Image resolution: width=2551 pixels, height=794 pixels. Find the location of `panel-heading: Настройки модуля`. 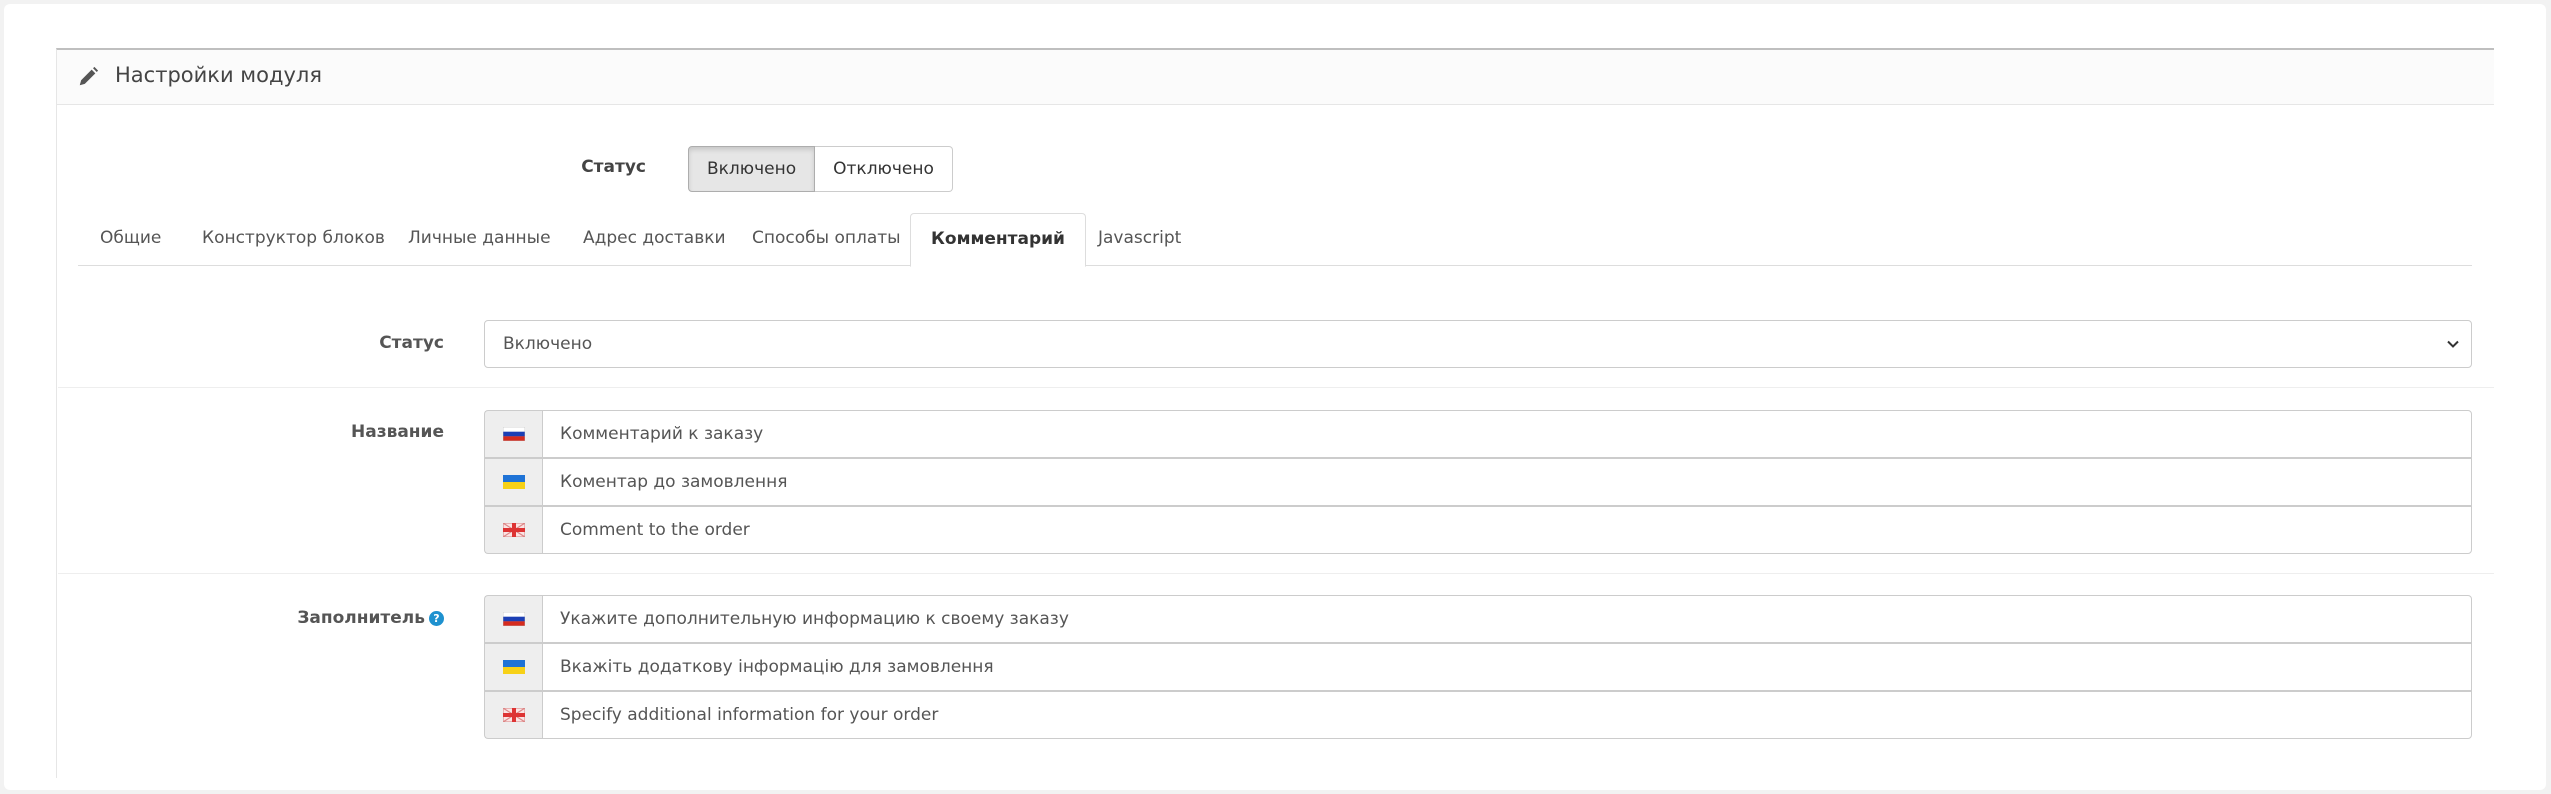

panel-heading: Настройки модуля is located at coordinates (1275, 77).